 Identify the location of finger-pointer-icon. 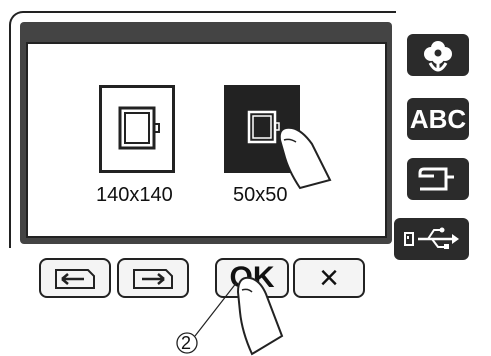
(305, 158).